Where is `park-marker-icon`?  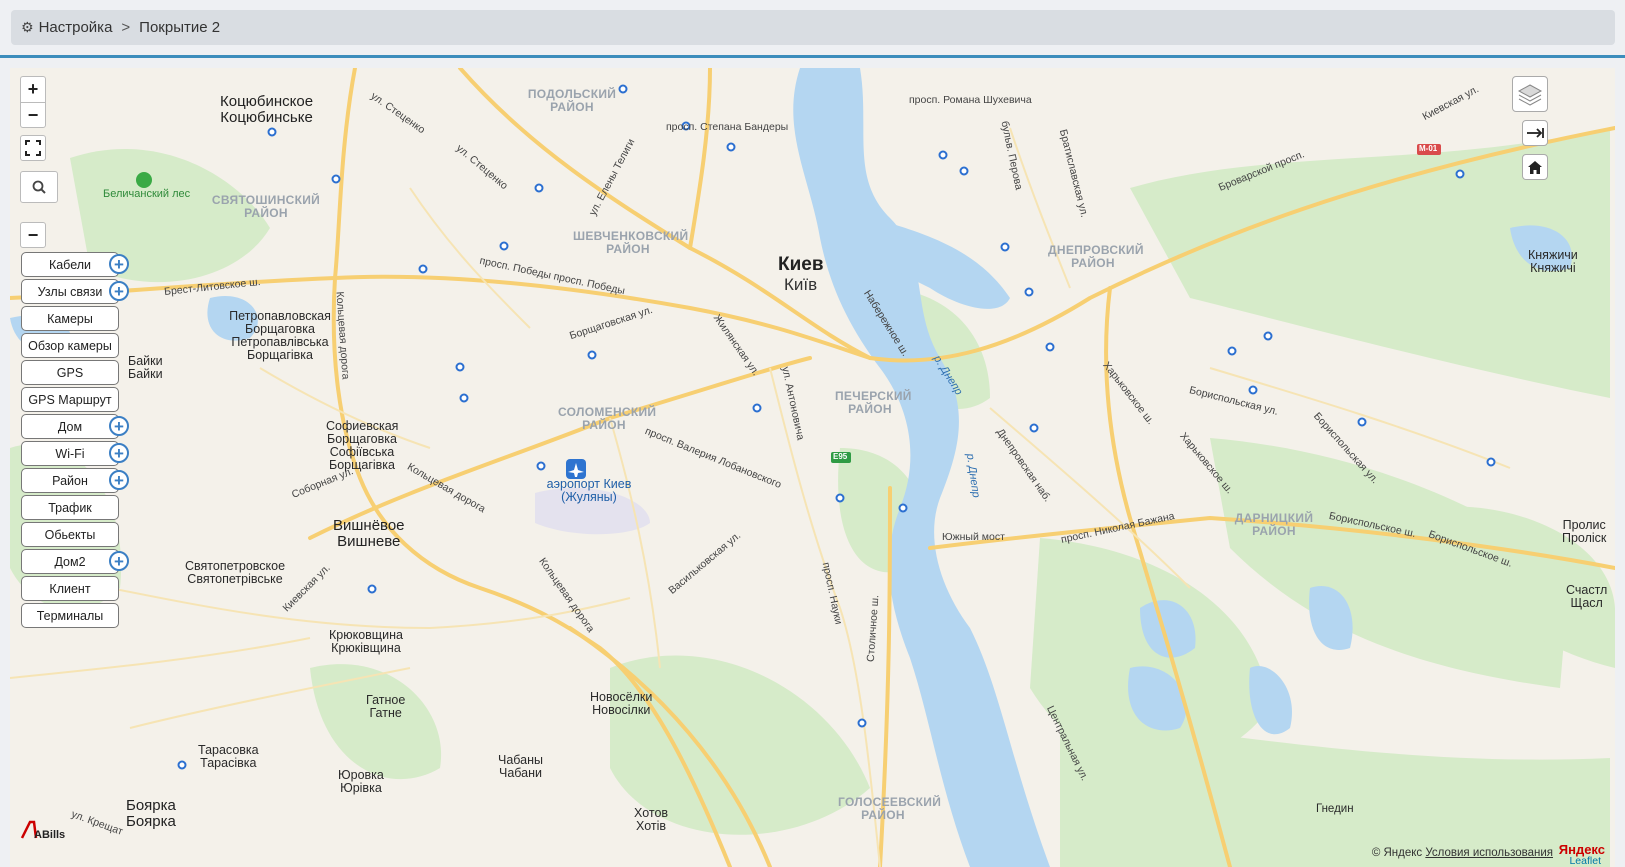
park-marker-icon is located at coordinates (144, 180).